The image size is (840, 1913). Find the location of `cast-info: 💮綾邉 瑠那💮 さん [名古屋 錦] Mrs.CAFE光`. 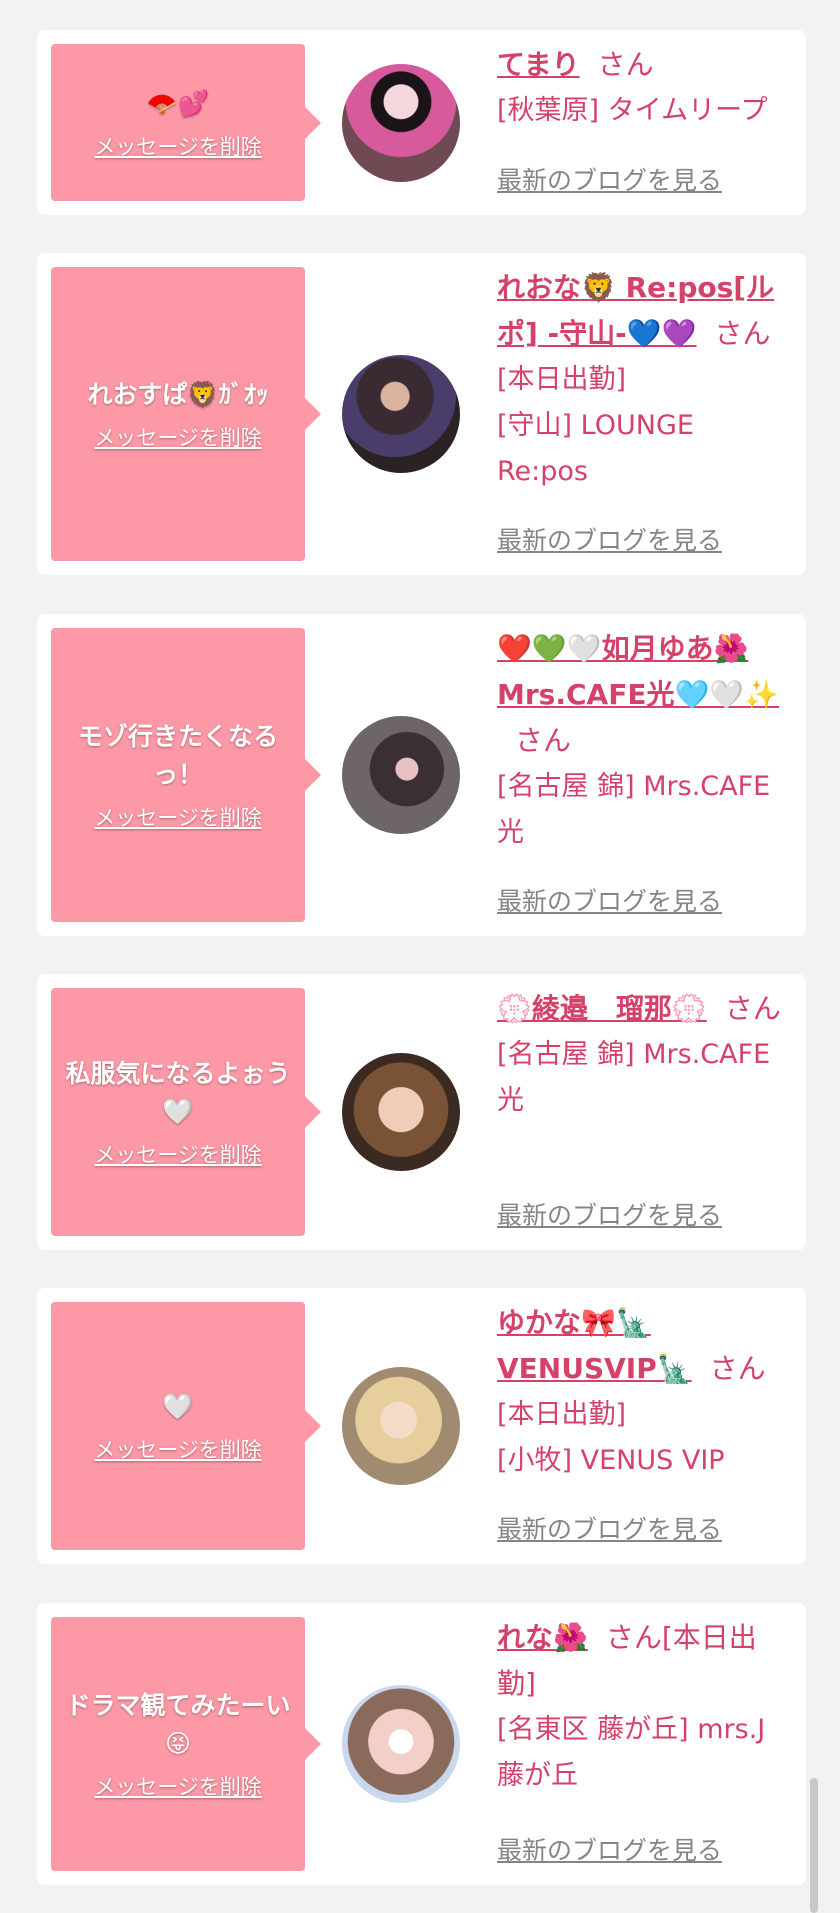

cast-info: 💮綾邉 瑠那💮 さん [名古屋 錦] Mrs.CAFE光 is located at coordinates (639, 1055).